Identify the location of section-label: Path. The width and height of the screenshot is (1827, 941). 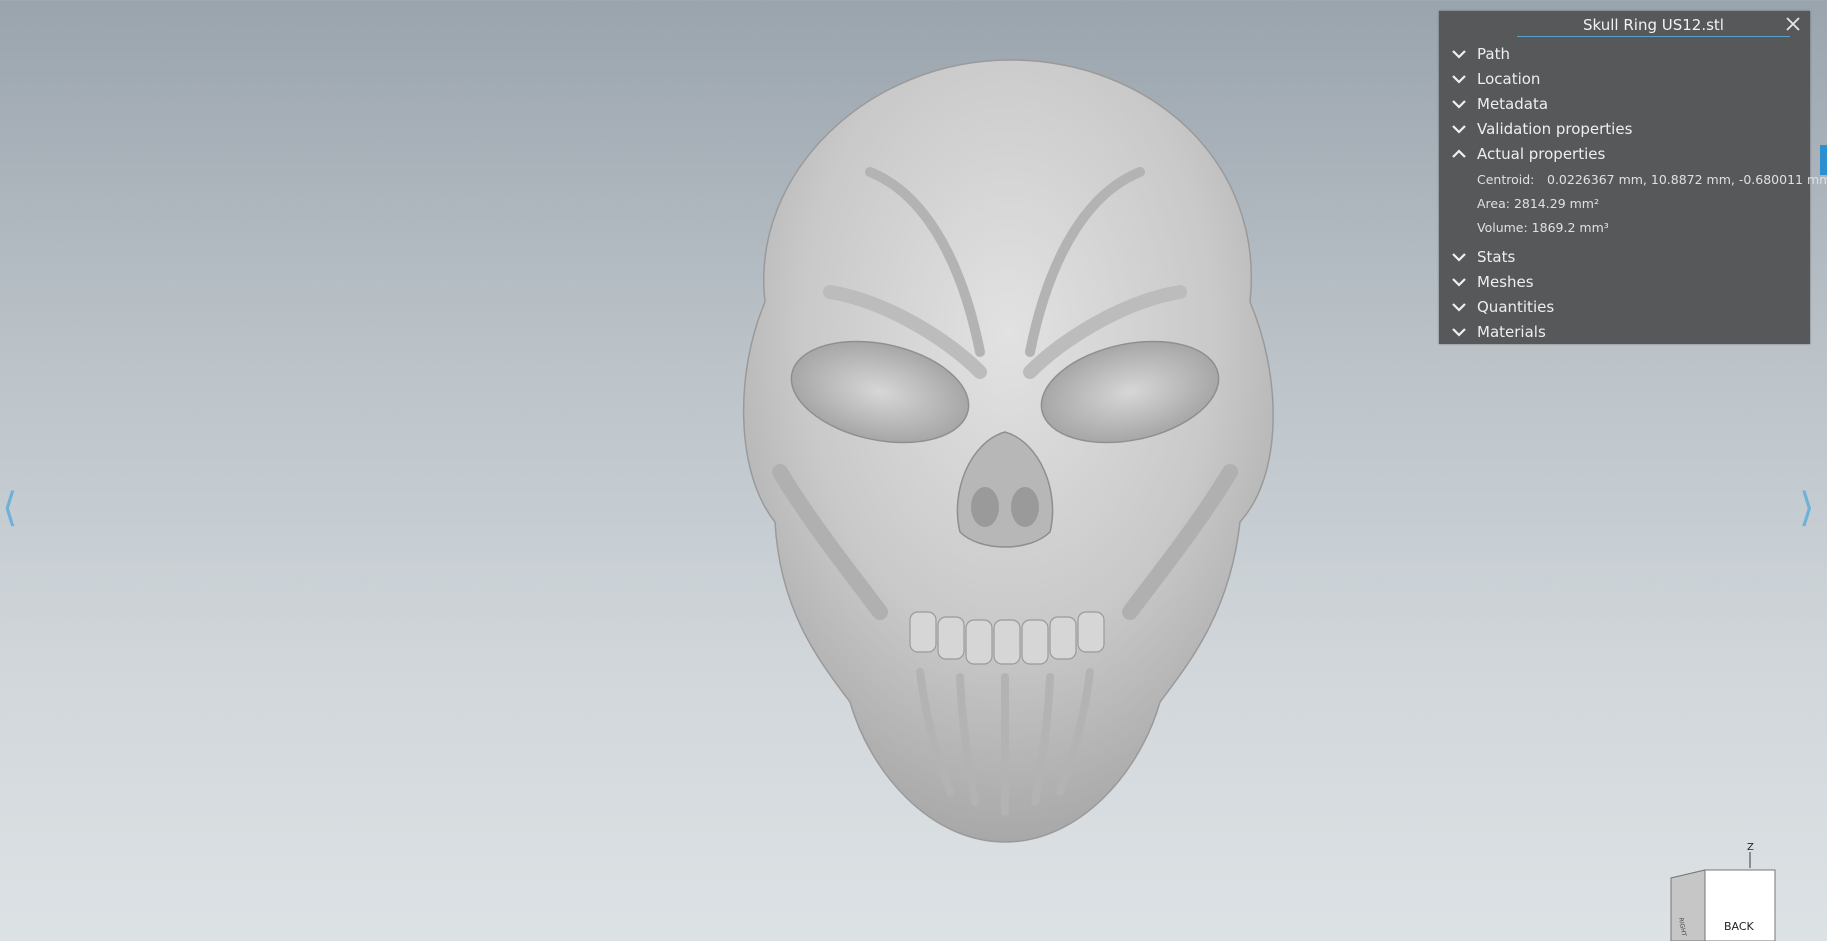
(1493, 53).